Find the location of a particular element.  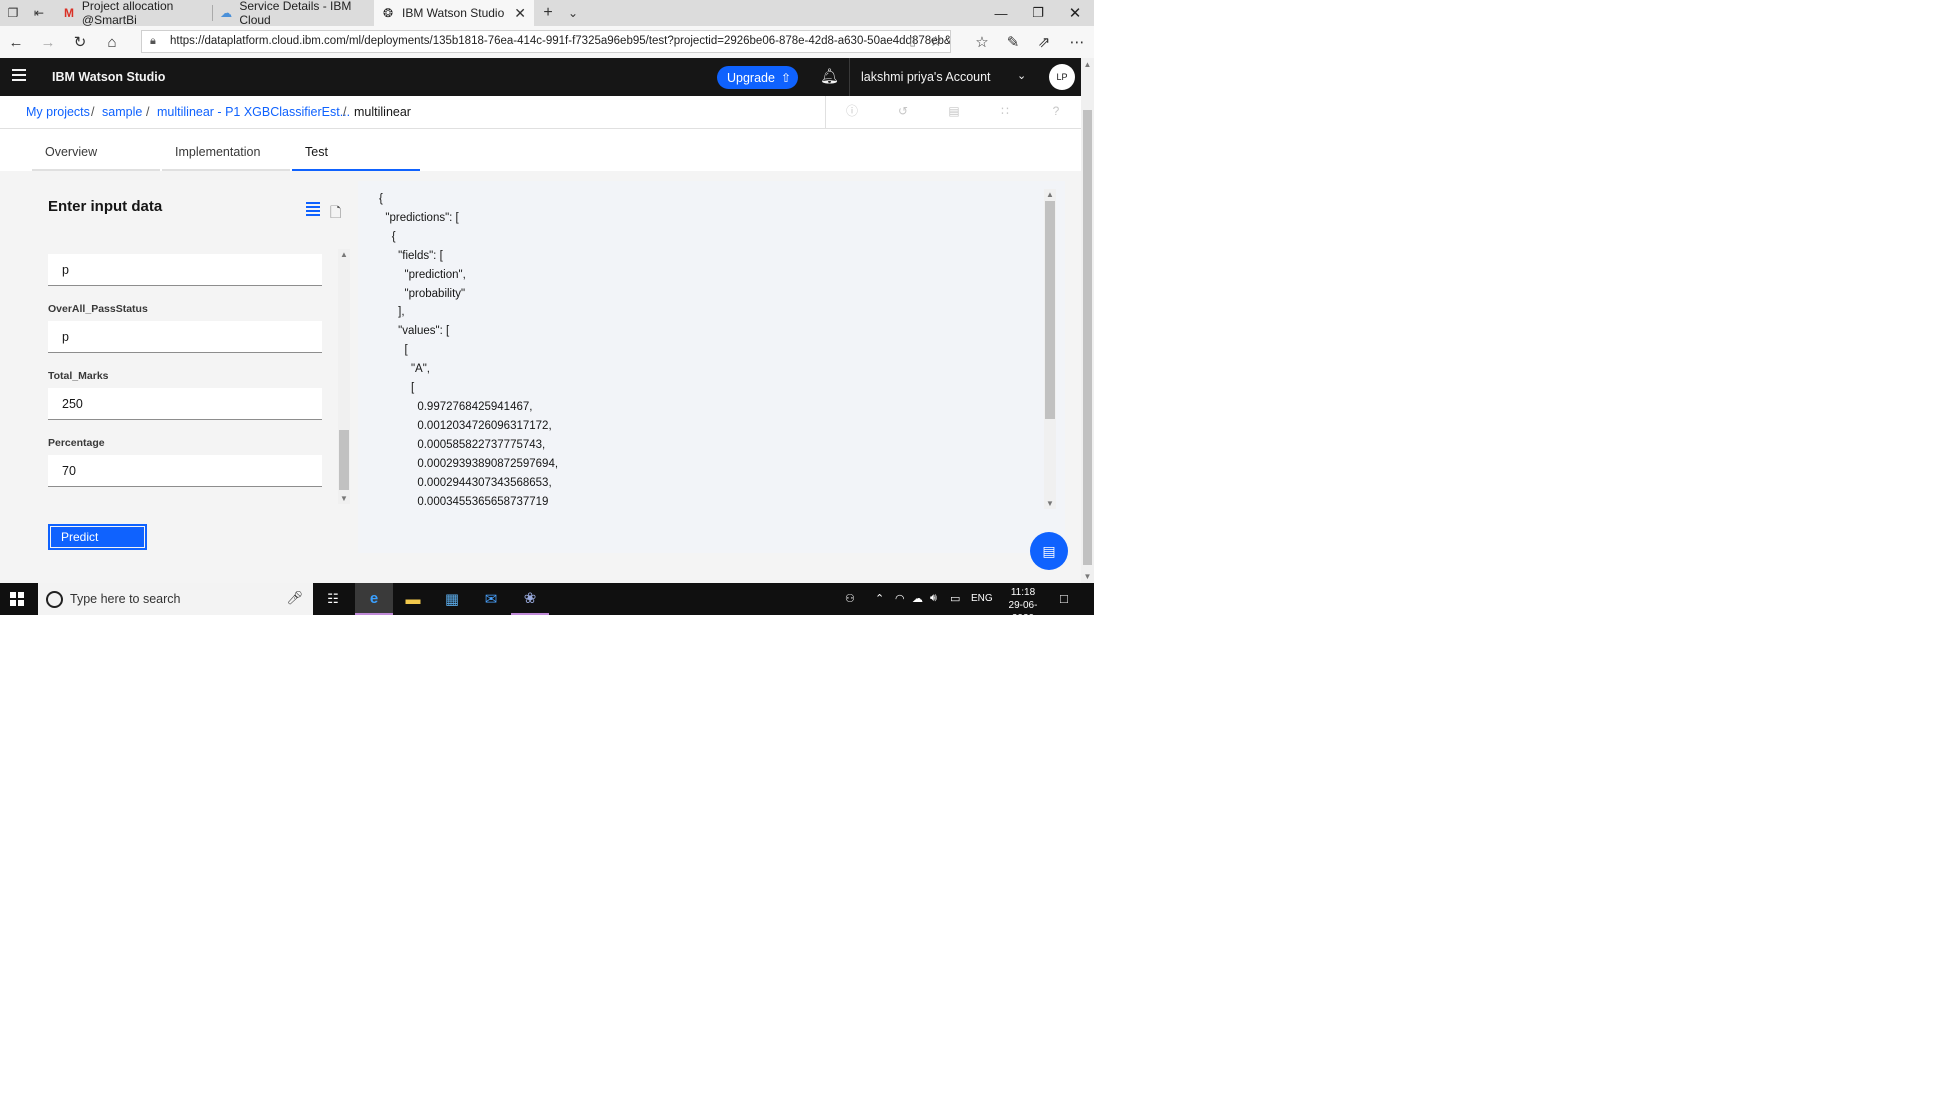

close-tab-icon: ✕ is located at coordinates (520, 13).